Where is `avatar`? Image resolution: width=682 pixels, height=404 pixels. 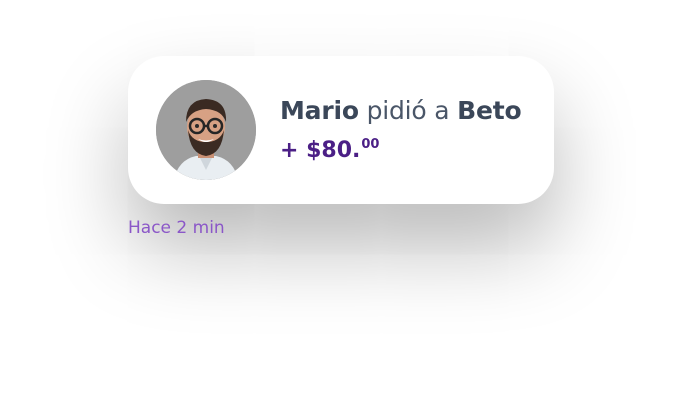 avatar is located at coordinates (206, 130).